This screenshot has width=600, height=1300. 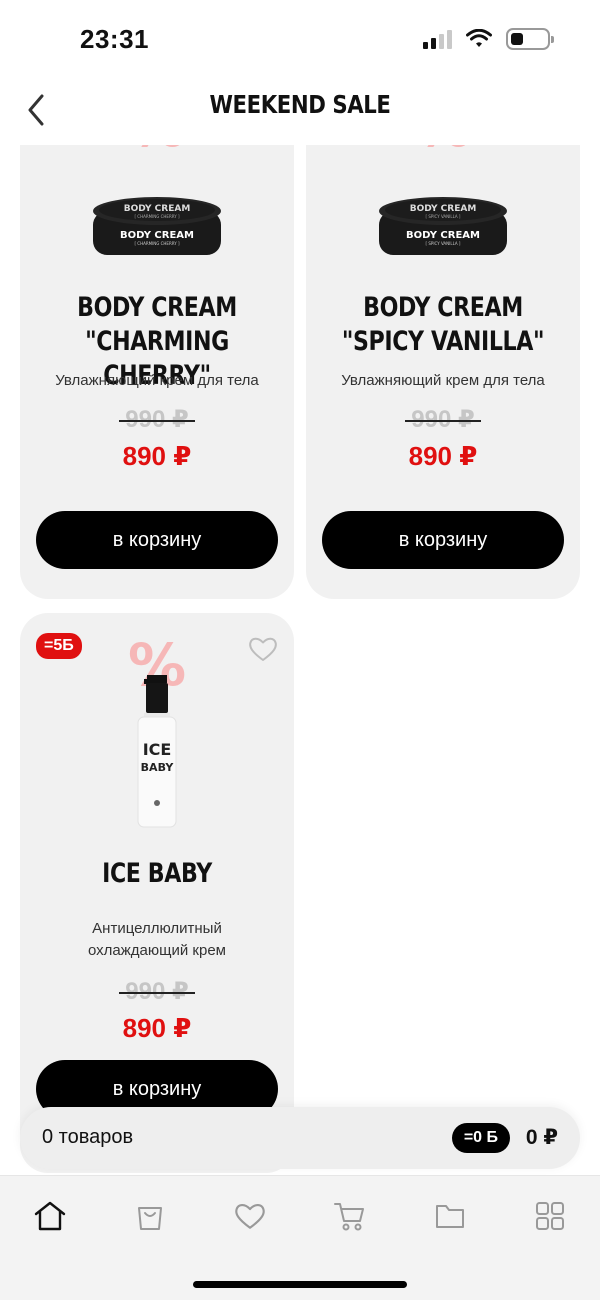 I want to click on page-title: WEEKEND SALE, so click(x=300, y=104).